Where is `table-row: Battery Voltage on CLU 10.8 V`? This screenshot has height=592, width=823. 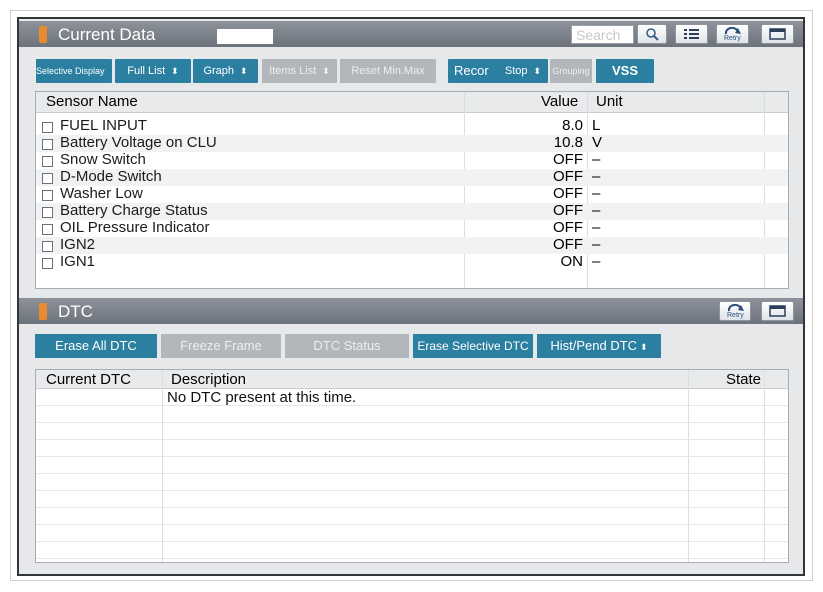 table-row: Battery Voltage on CLU 10.8 V is located at coordinates (412, 143).